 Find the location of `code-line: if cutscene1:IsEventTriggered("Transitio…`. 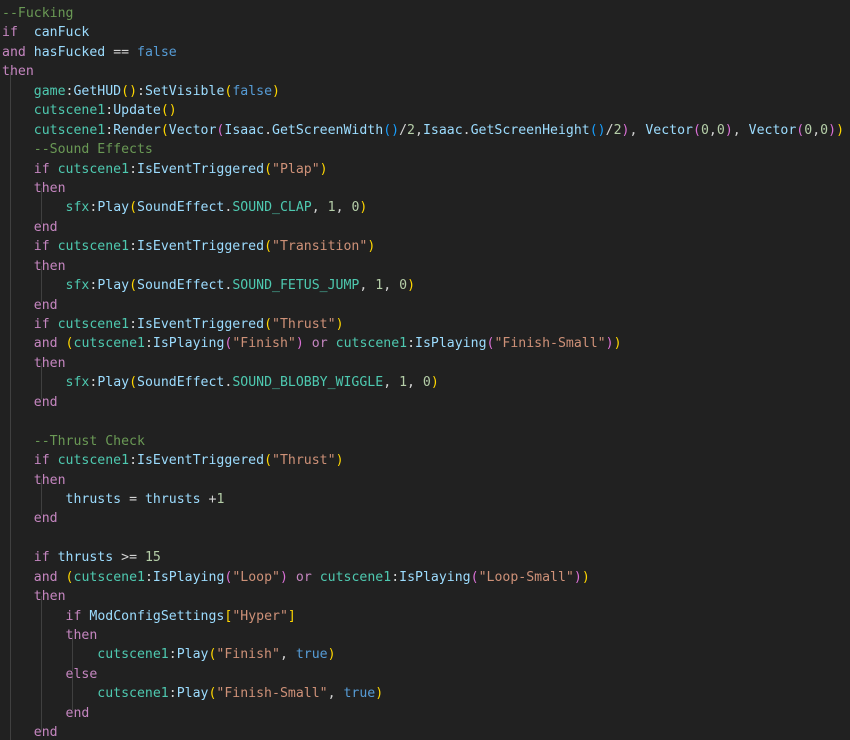

code-line: if cutscene1:IsEventTriggered("Transitio… is located at coordinates (425, 246).